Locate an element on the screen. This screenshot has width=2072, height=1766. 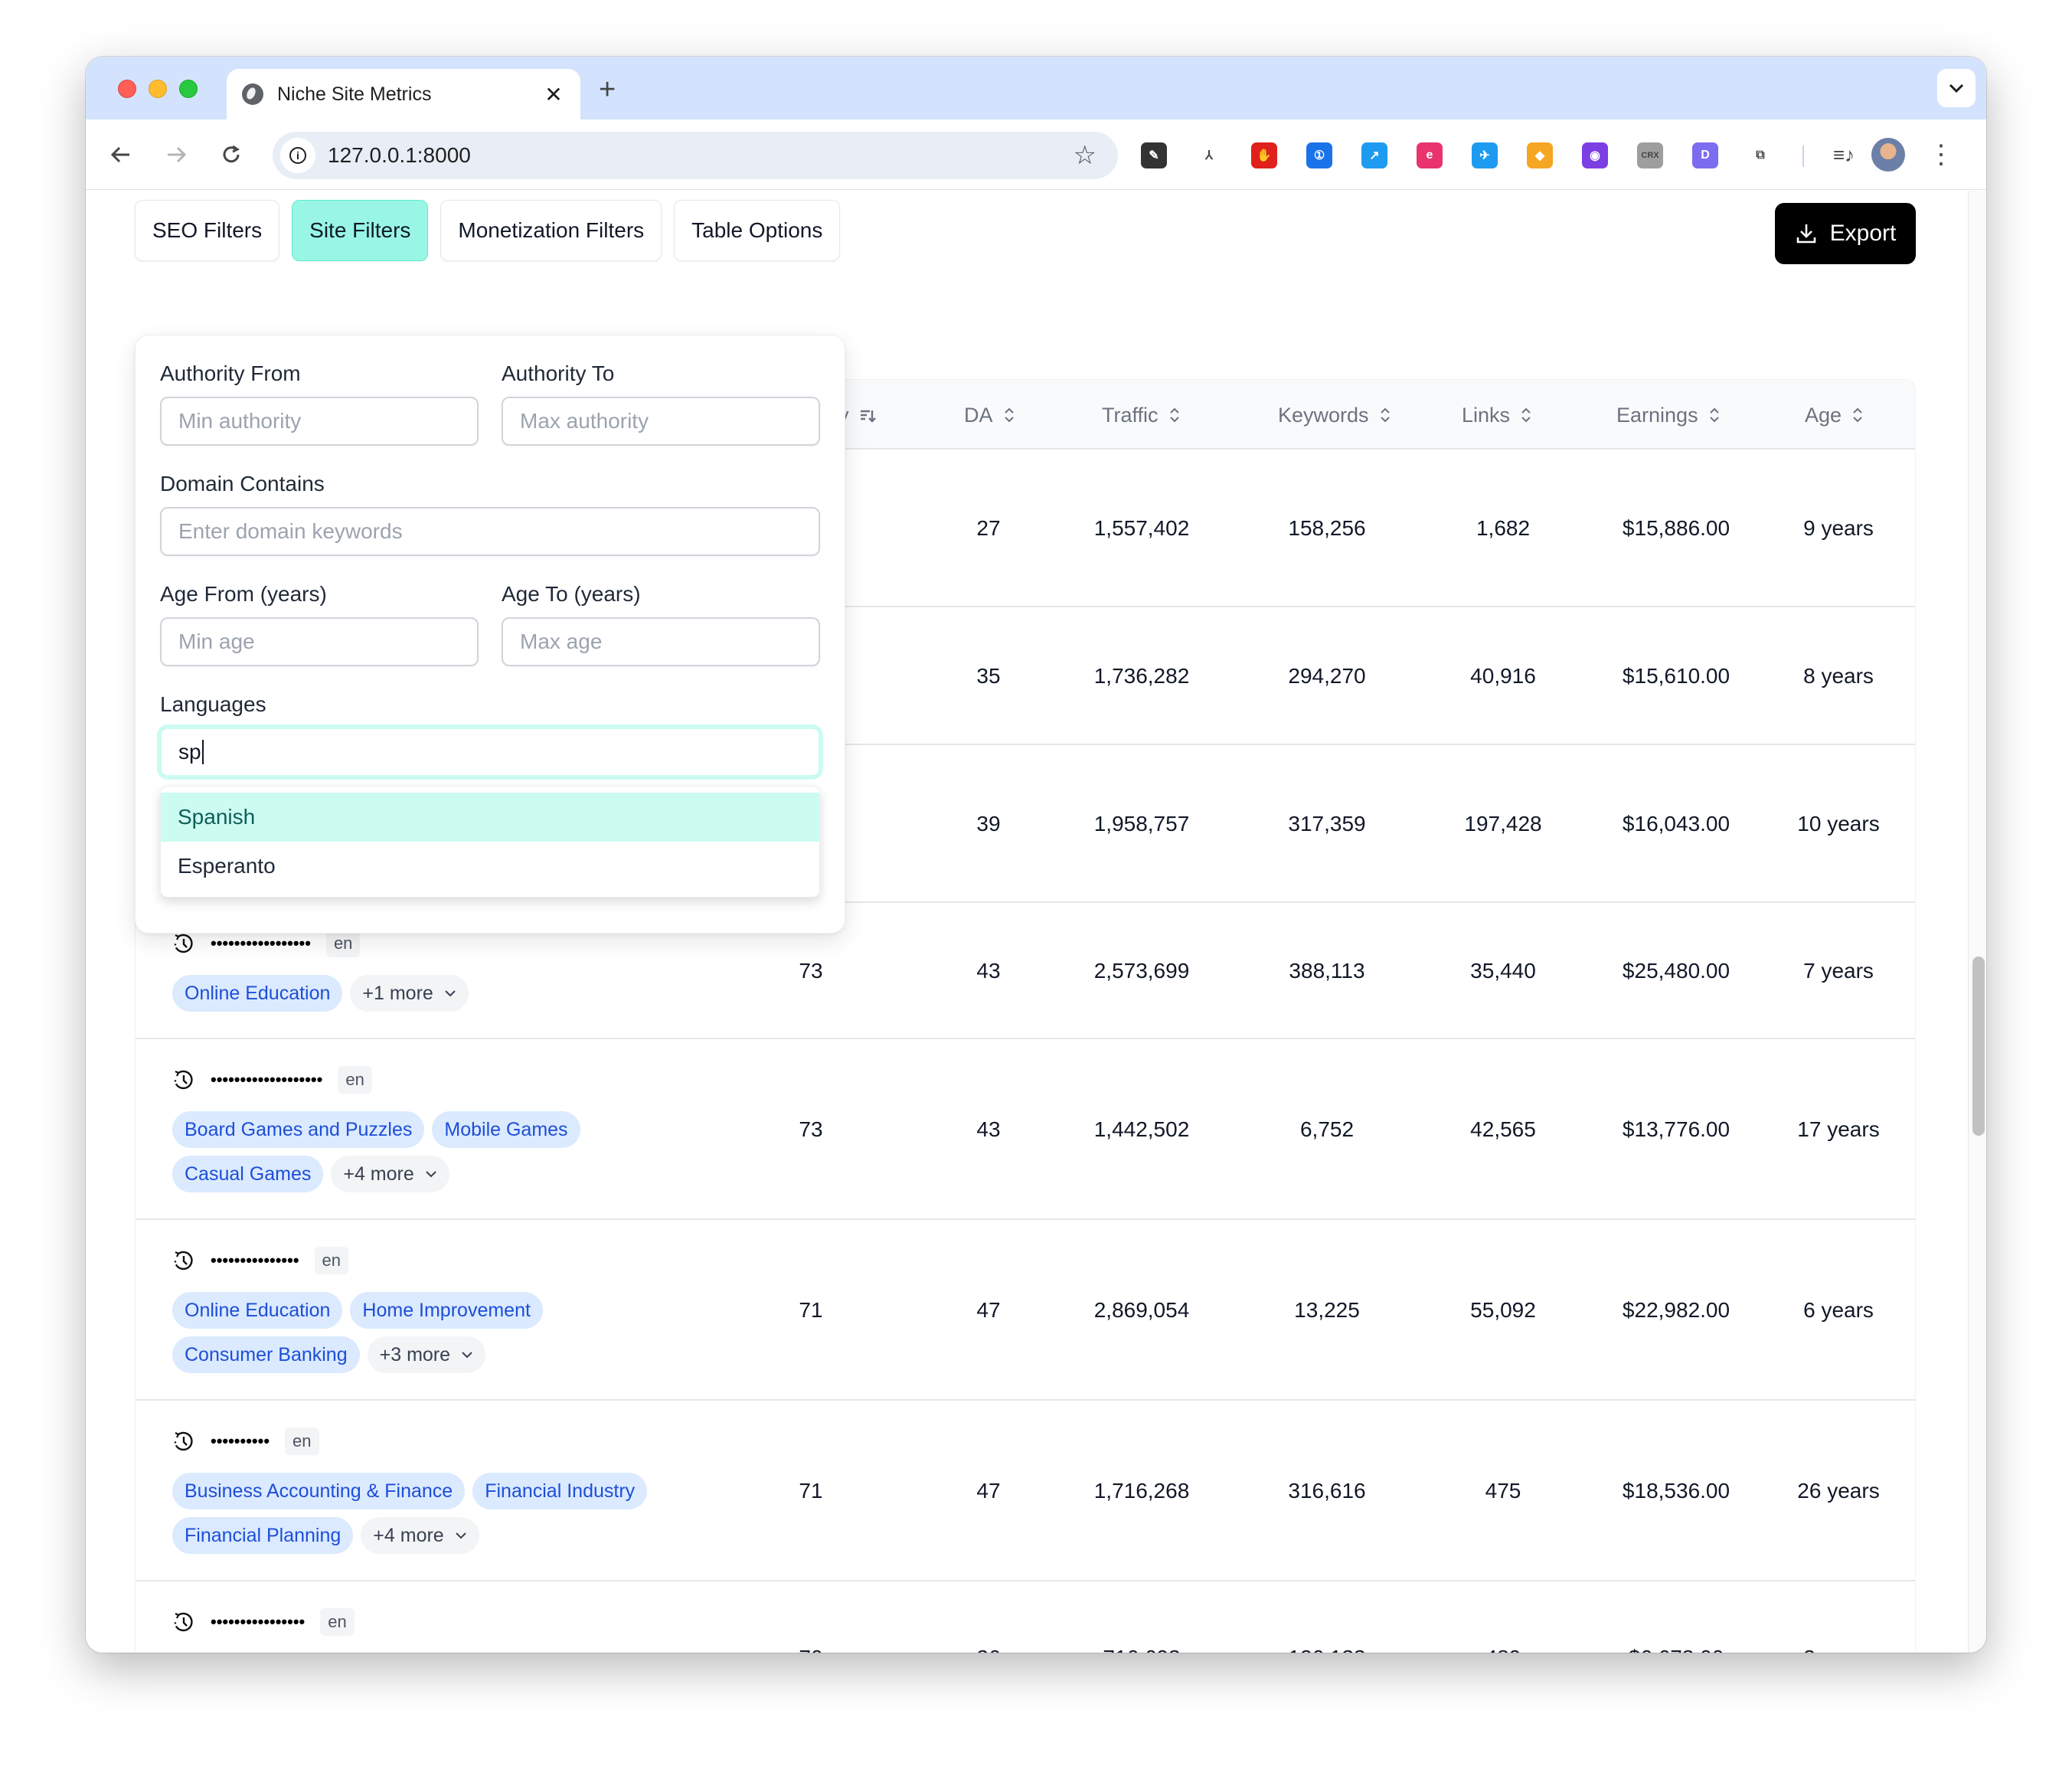
column-header-traffic: Traffic is located at coordinates (1141, 415).